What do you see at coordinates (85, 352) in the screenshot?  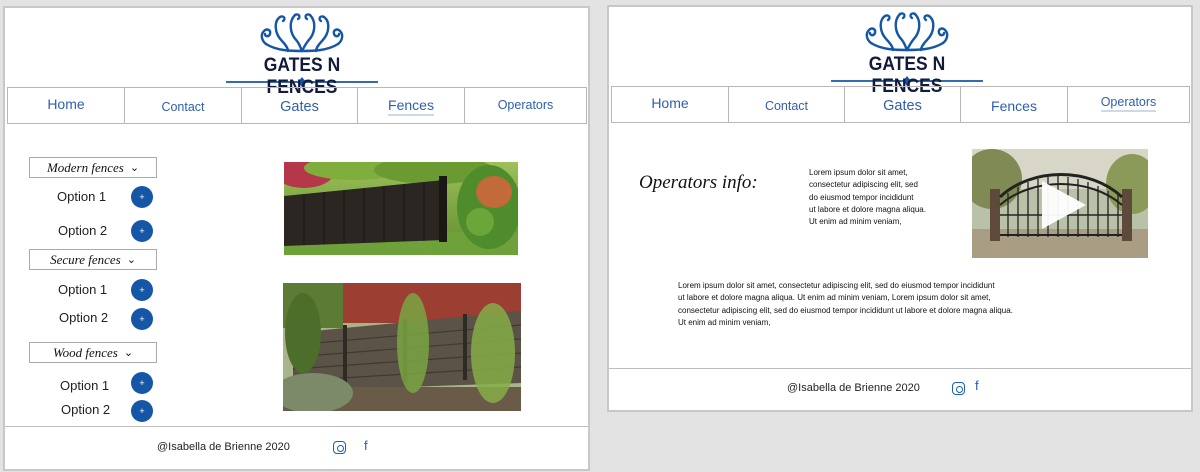 I see `wood-fences-label: Wood fences` at bounding box center [85, 352].